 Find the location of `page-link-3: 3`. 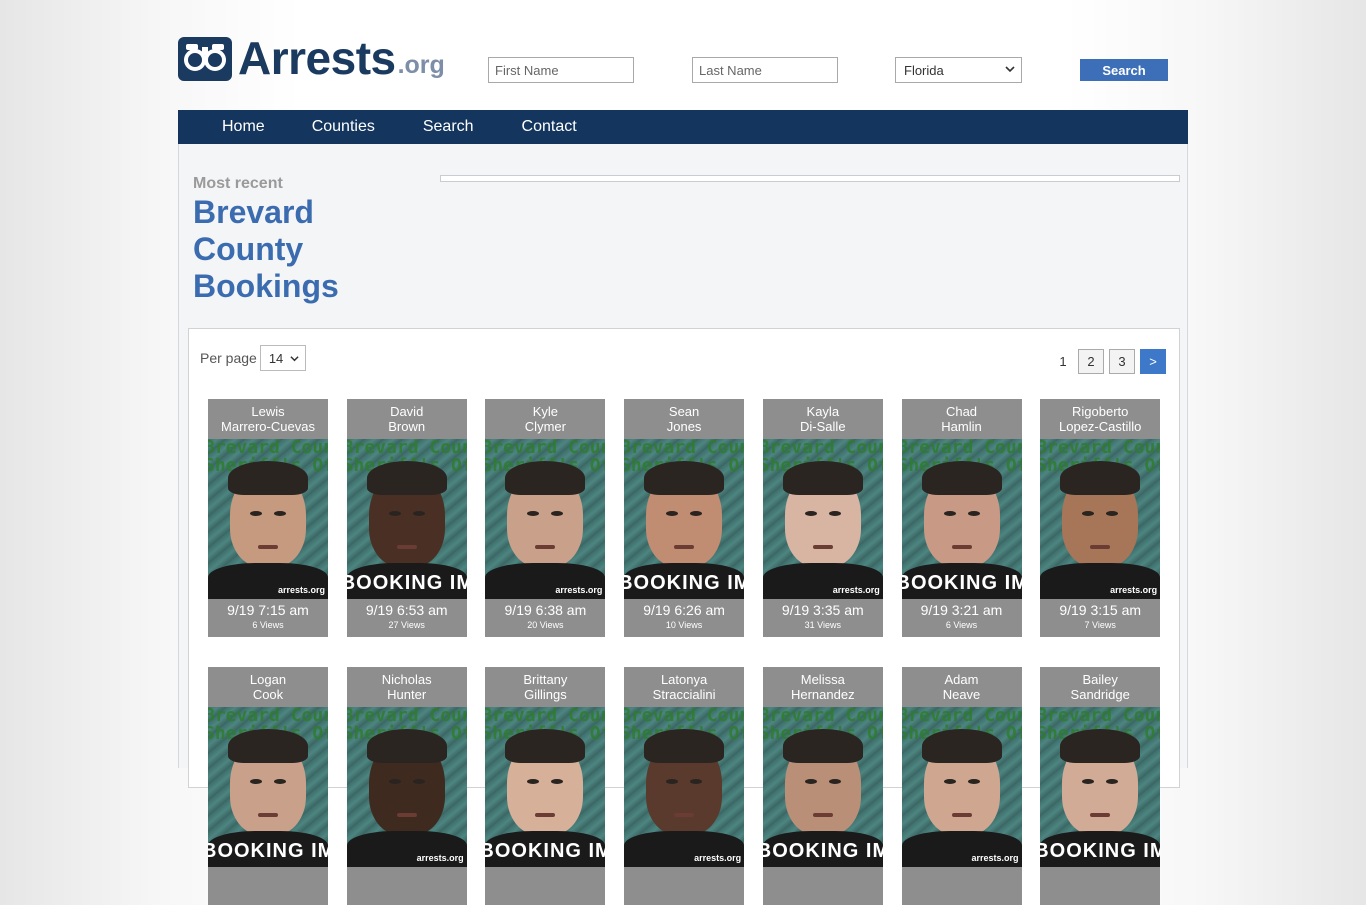

page-link-3: 3 is located at coordinates (1122, 361).